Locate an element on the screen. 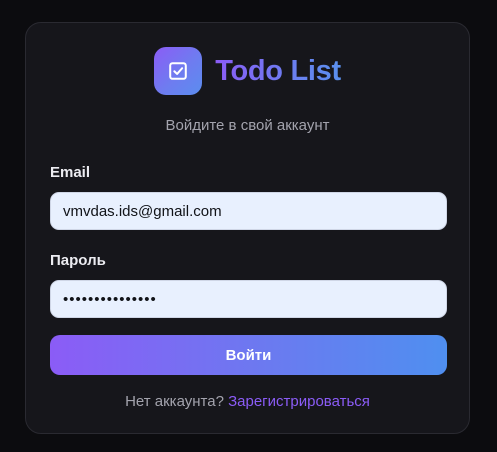 This screenshot has width=497, height=452. login-subtitle: Войдите в свой аккаунт is located at coordinates (247, 125).